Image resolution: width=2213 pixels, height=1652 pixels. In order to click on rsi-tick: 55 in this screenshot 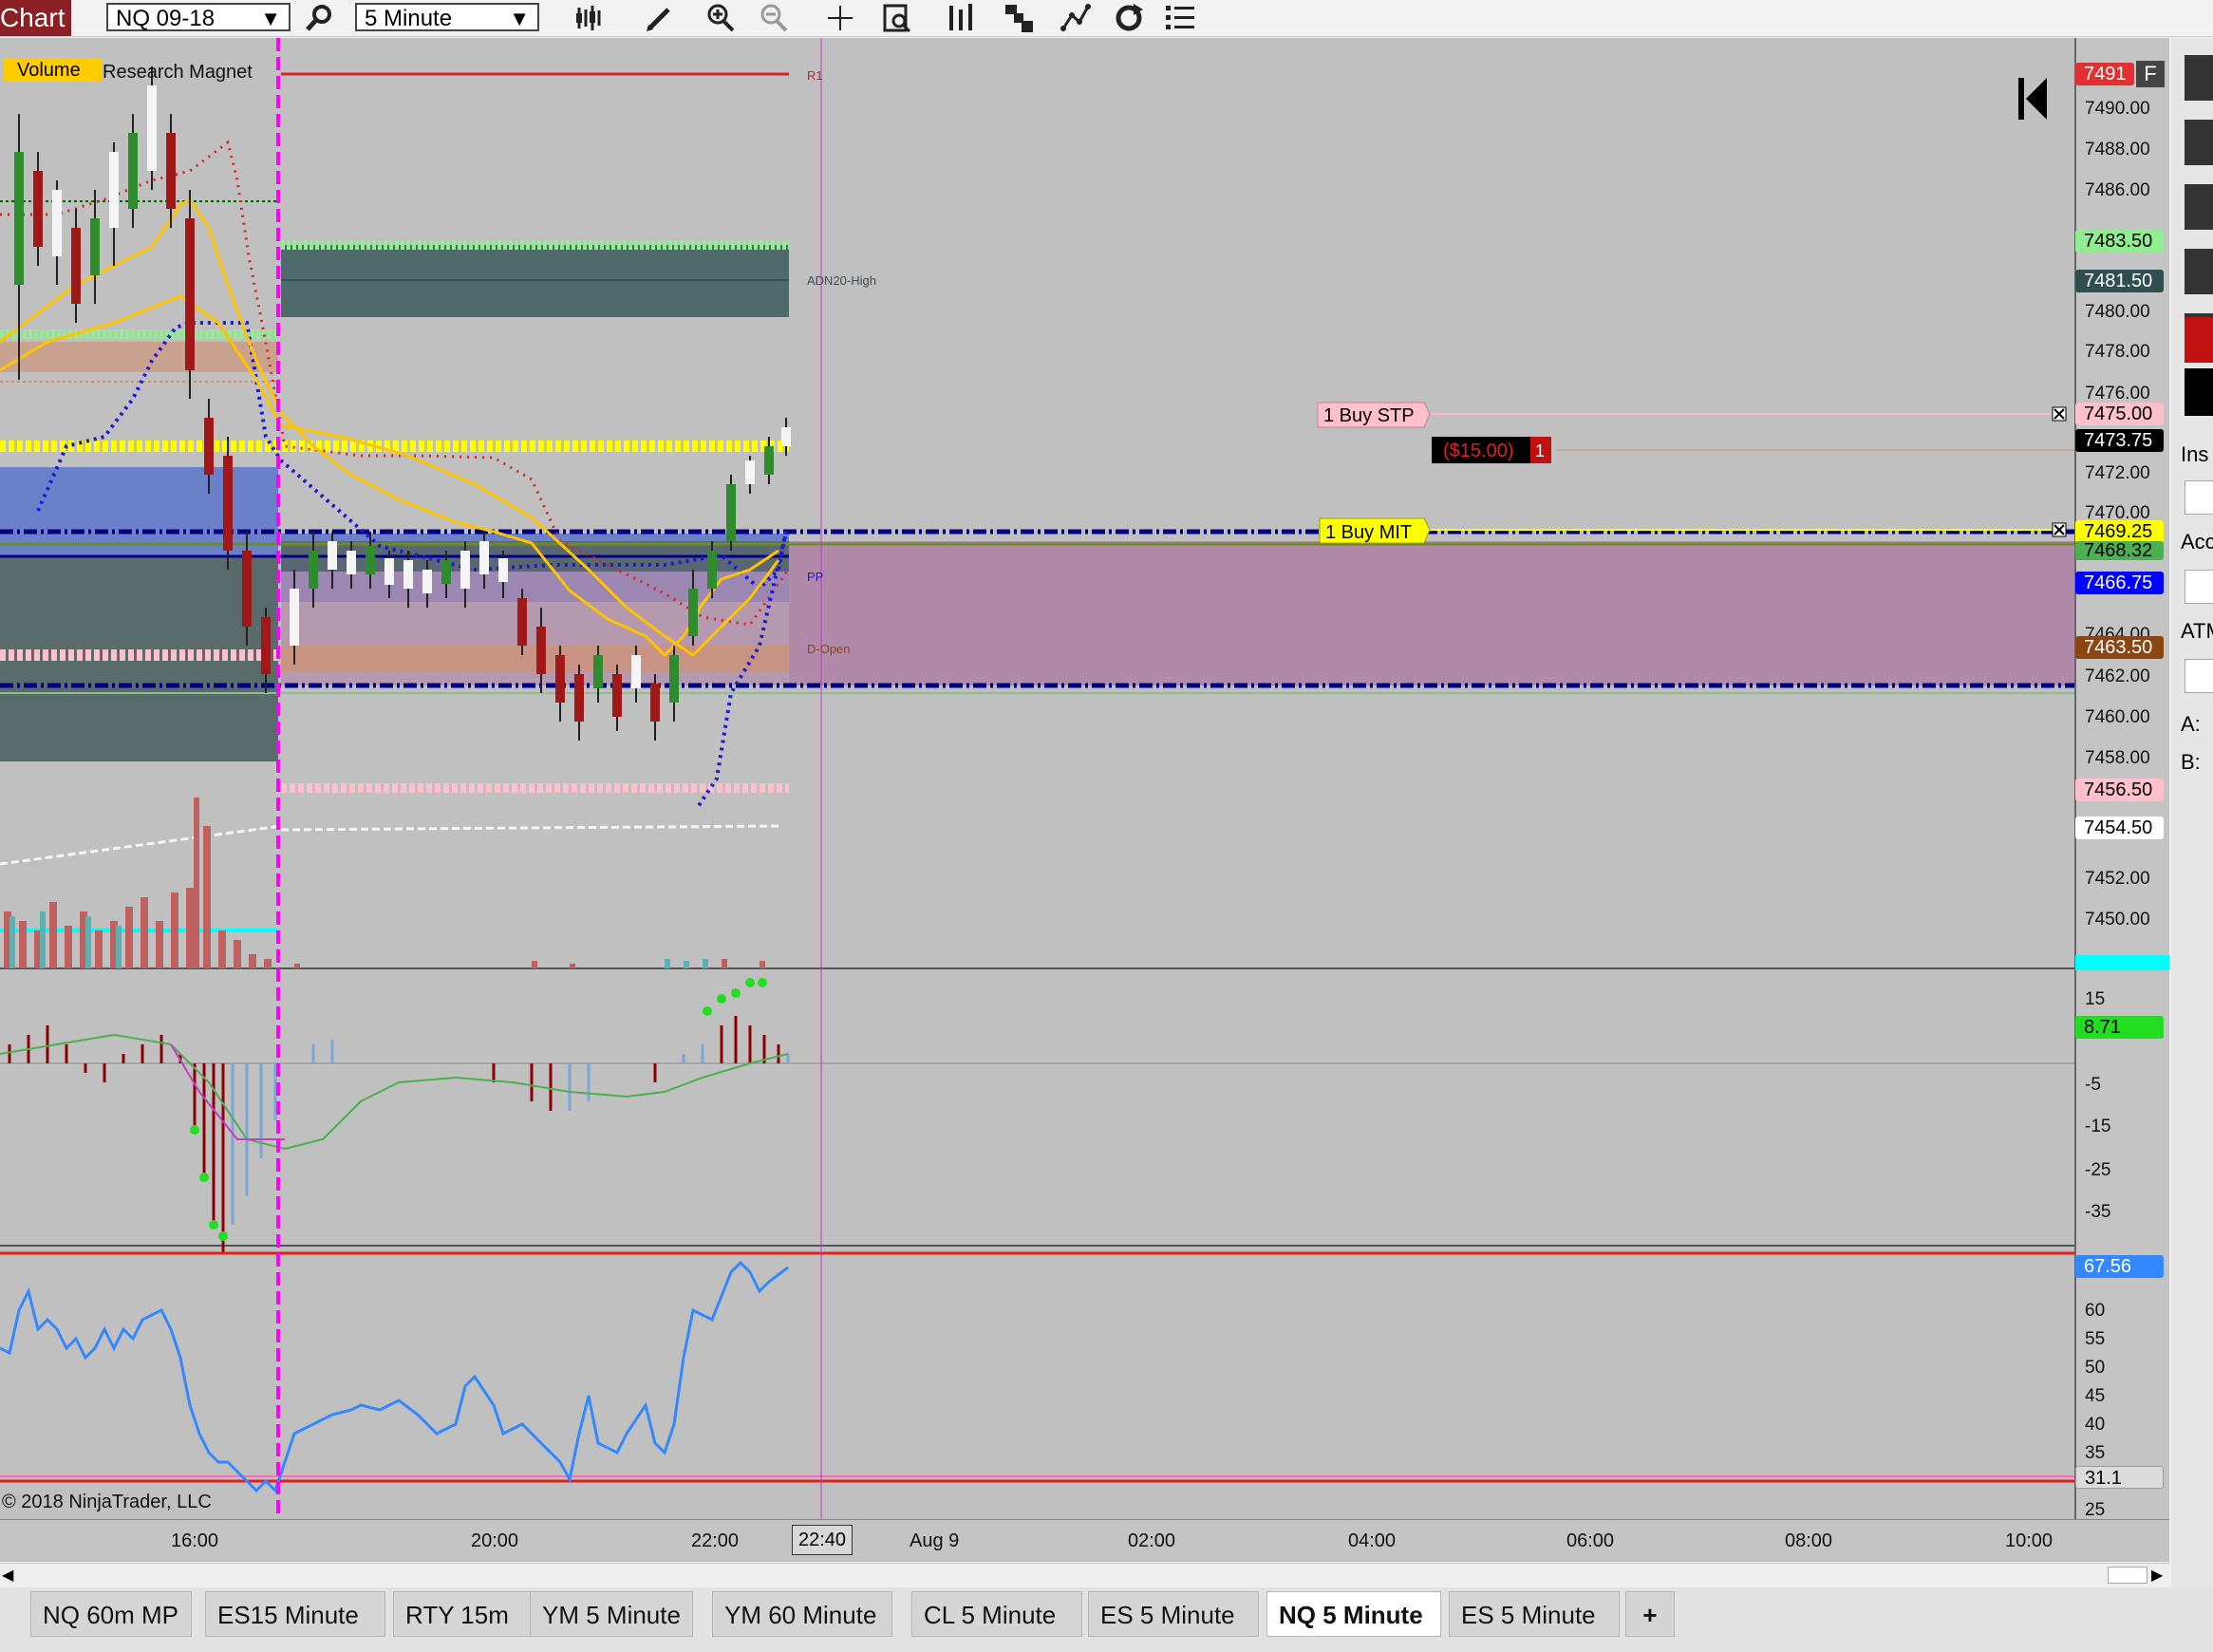, I will do `click(2096, 1339)`.